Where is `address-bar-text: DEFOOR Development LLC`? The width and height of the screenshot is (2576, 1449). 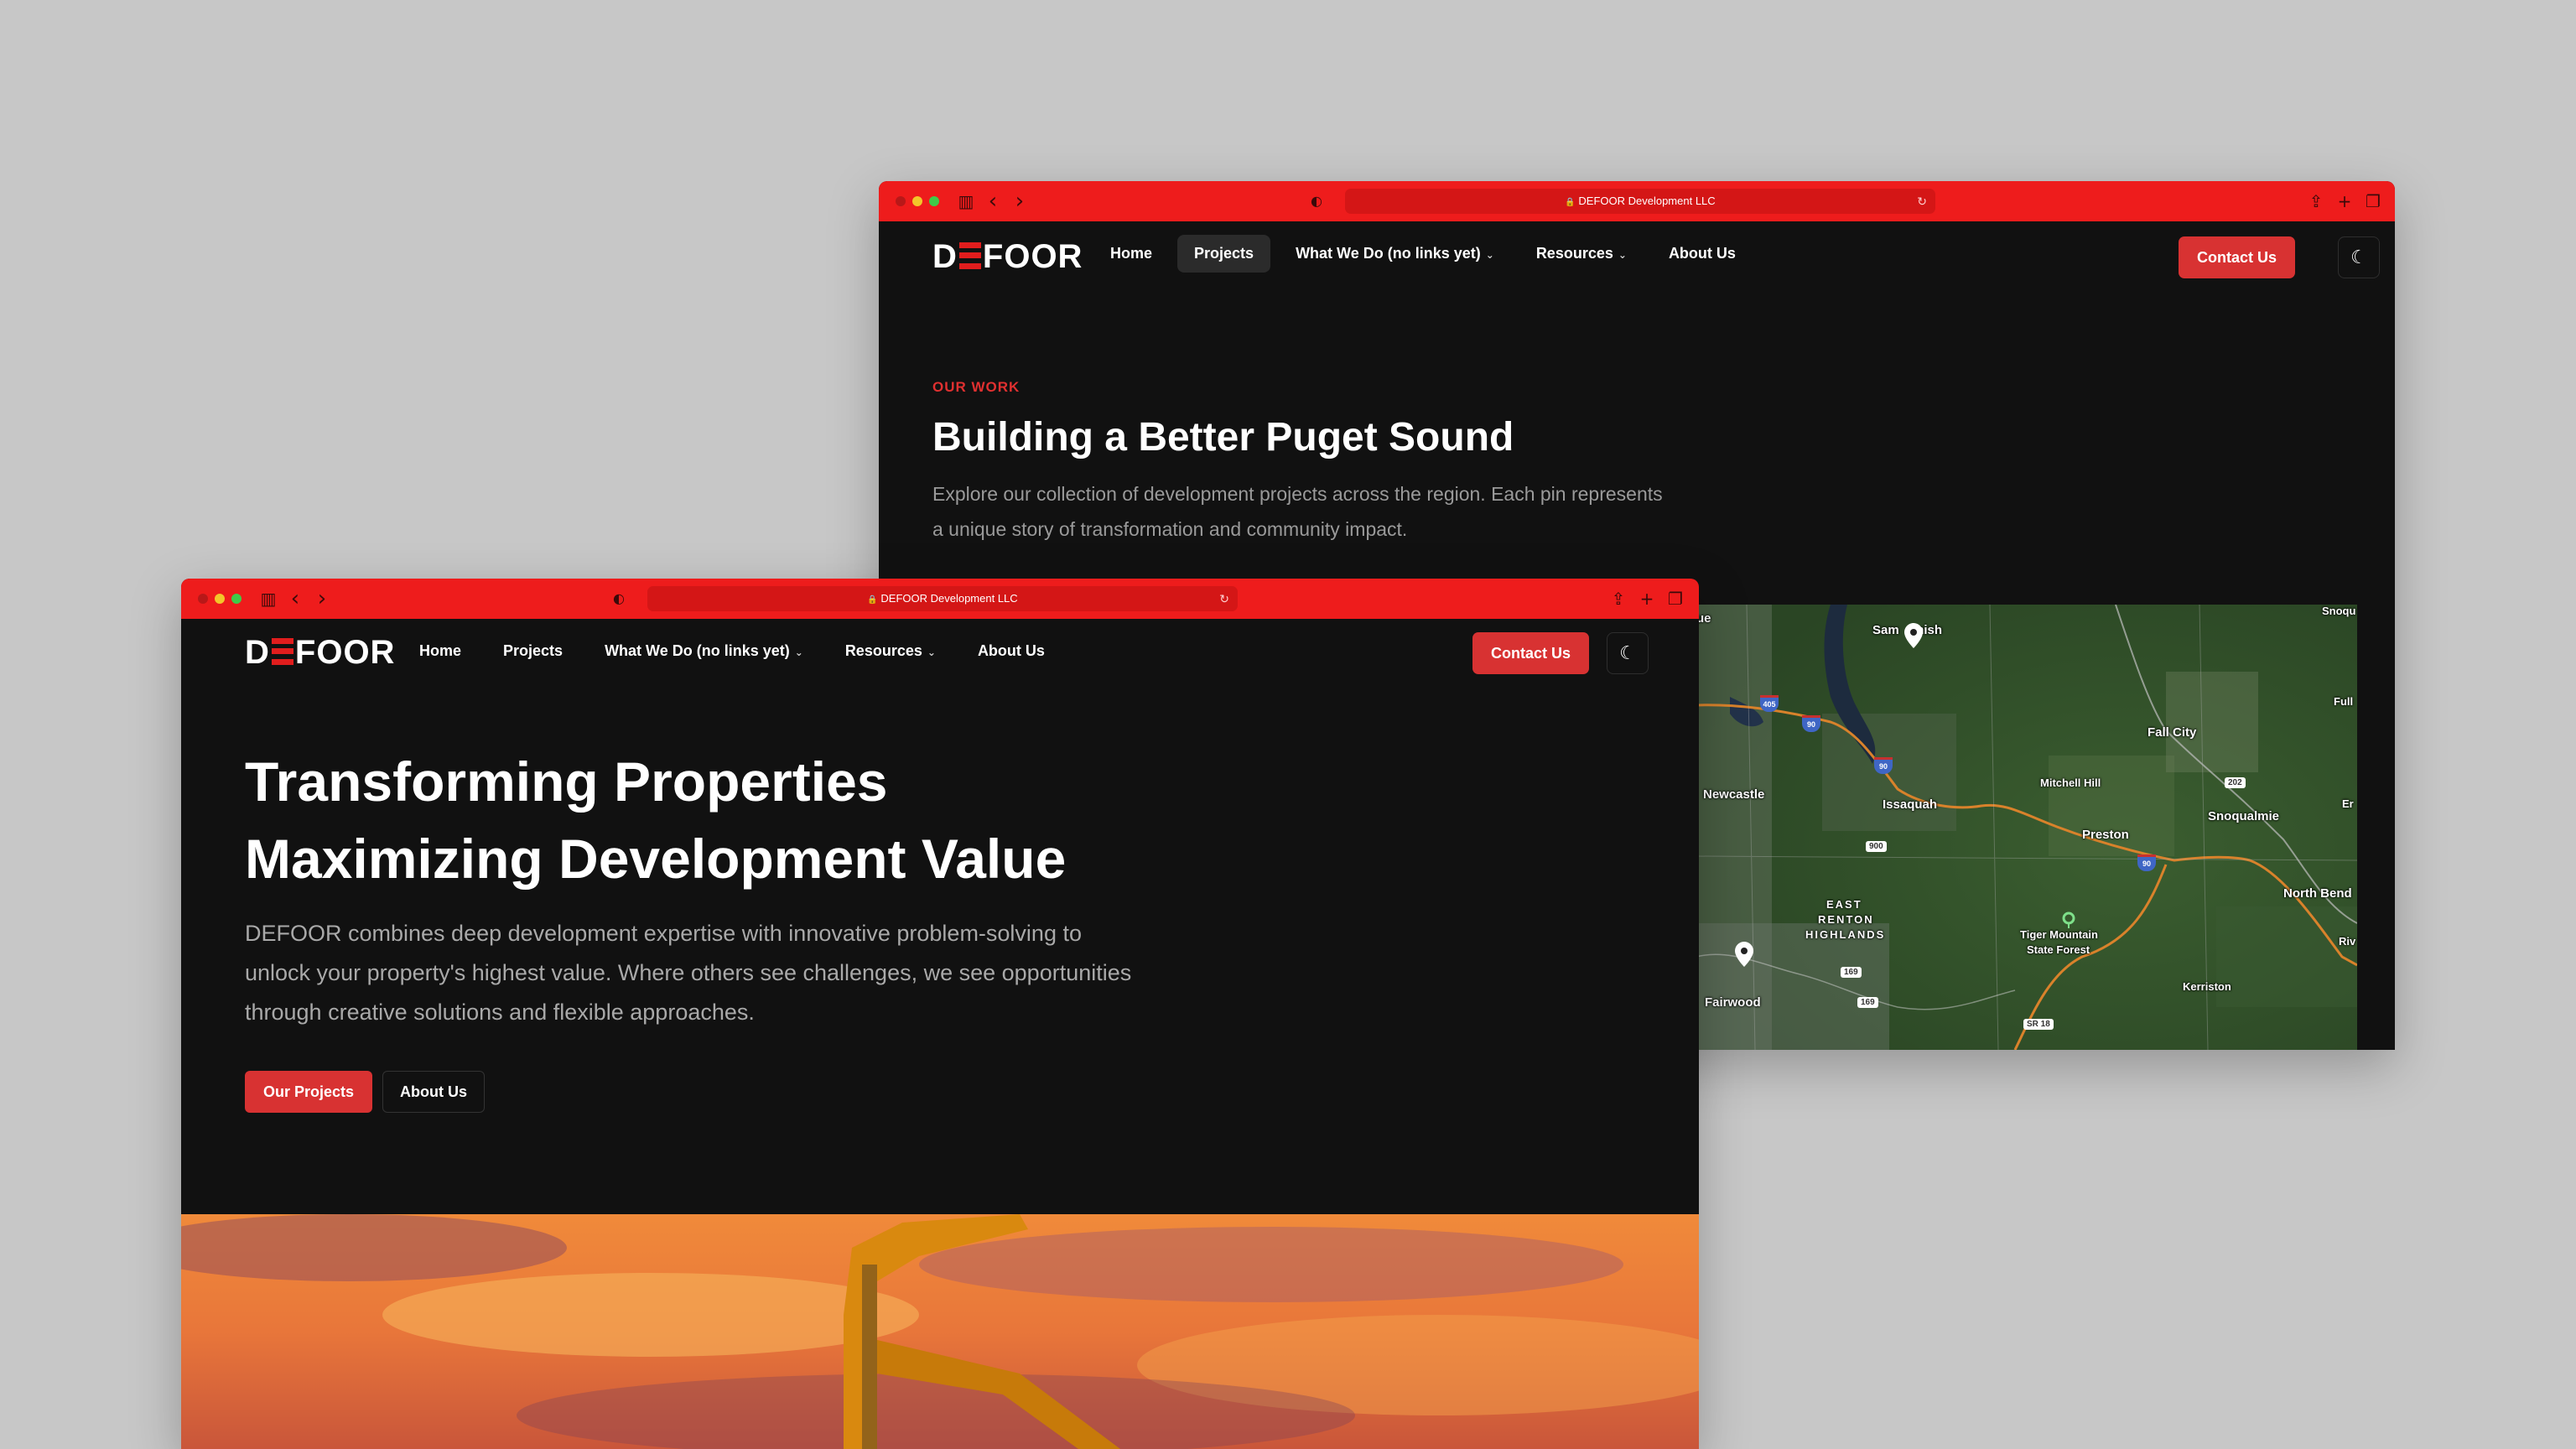 address-bar-text: DEFOOR Development LLC is located at coordinates (1647, 201).